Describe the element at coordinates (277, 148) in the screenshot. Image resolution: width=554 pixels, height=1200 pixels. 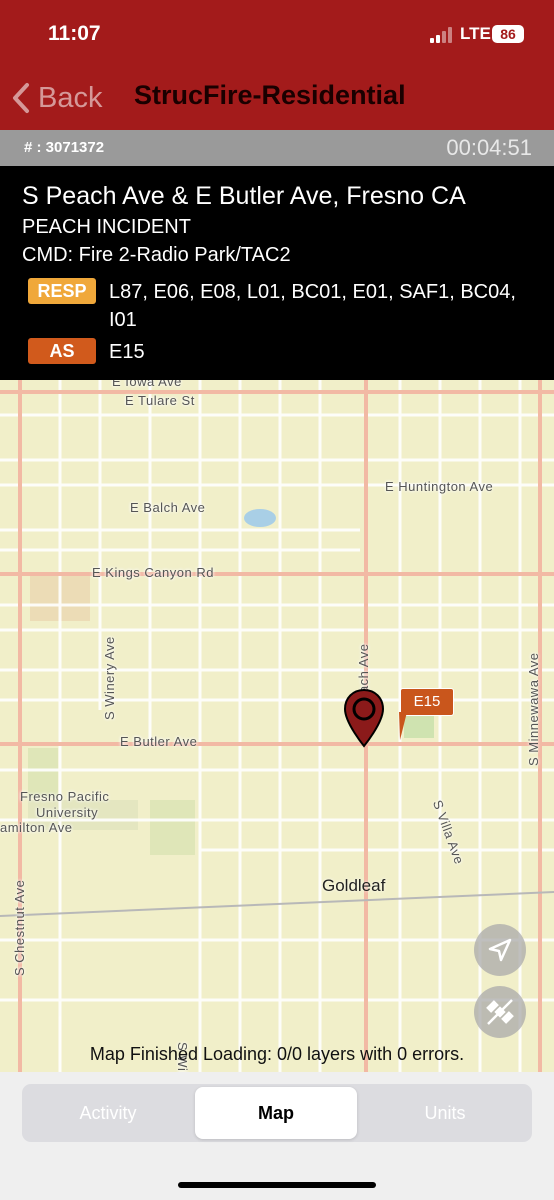
I see `incident-id-bar: # : 3071372 00:04:51` at that location.